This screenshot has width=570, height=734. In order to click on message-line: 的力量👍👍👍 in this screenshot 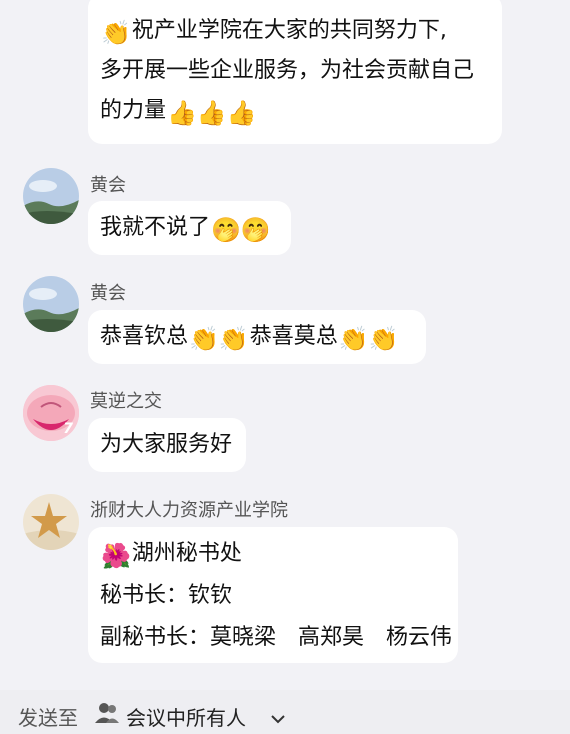, I will do `click(178, 112)`.